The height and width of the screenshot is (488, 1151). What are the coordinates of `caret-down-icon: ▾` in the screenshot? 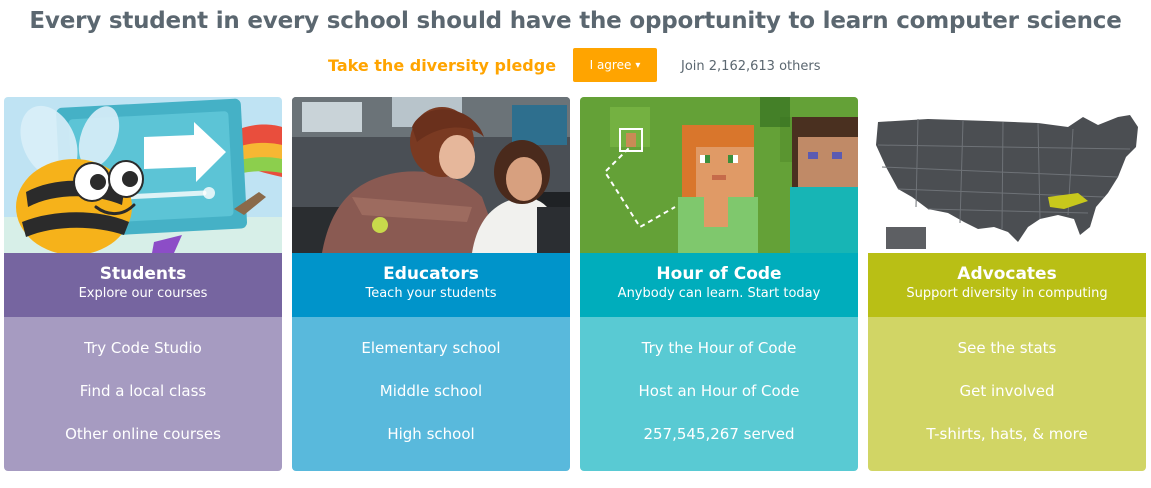 It's located at (638, 65).